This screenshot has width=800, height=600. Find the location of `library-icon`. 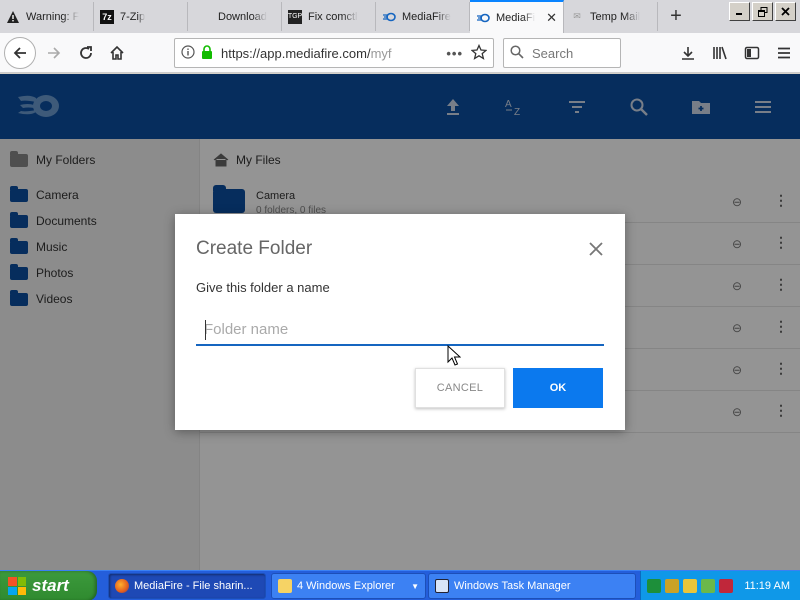

library-icon is located at coordinates (720, 53).